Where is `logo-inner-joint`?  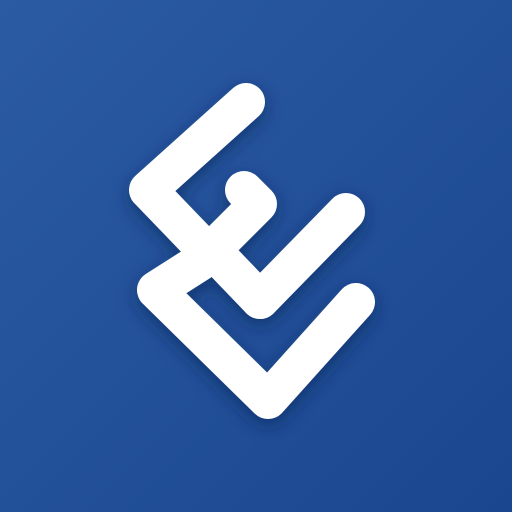
logo-inner-joint is located at coordinates (236, 275).